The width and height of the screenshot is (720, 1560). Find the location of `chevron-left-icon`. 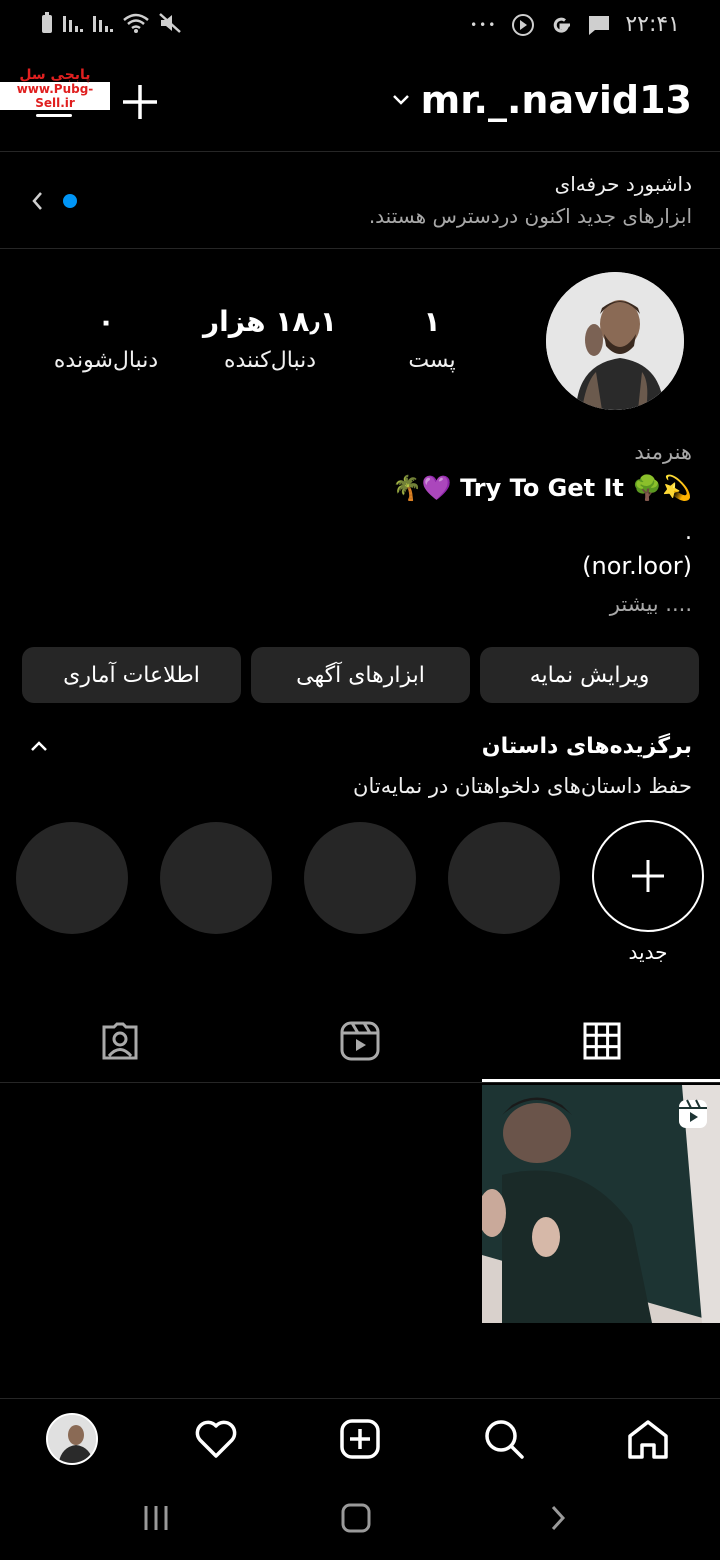

chevron-left-icon is located at coordinates (37, 201).